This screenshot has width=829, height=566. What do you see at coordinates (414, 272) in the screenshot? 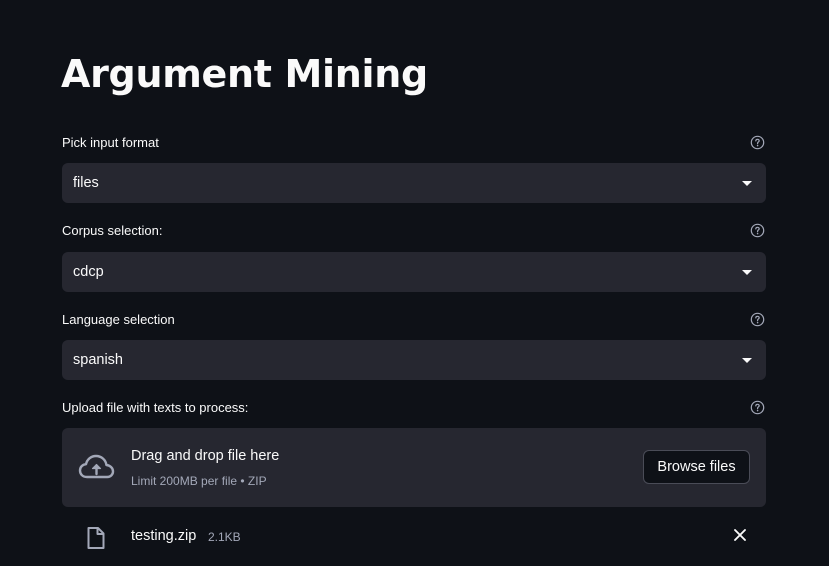
I see `corpus-select: cdcp` at bounding box center [414, 272].